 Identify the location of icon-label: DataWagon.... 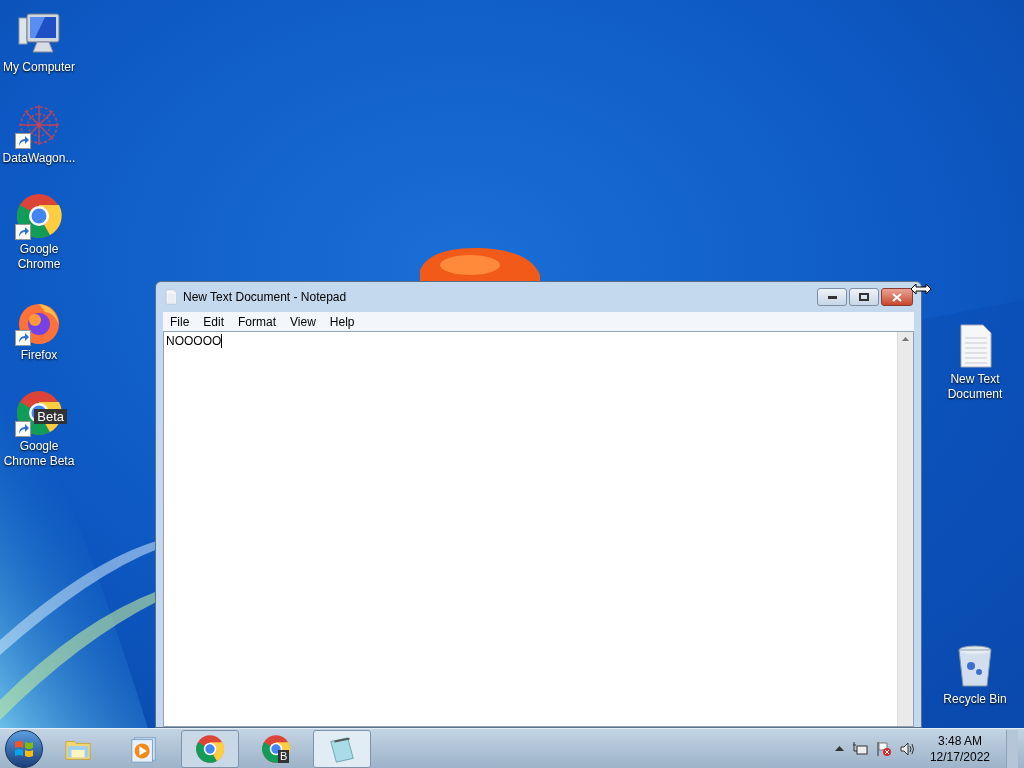
(39, 158).